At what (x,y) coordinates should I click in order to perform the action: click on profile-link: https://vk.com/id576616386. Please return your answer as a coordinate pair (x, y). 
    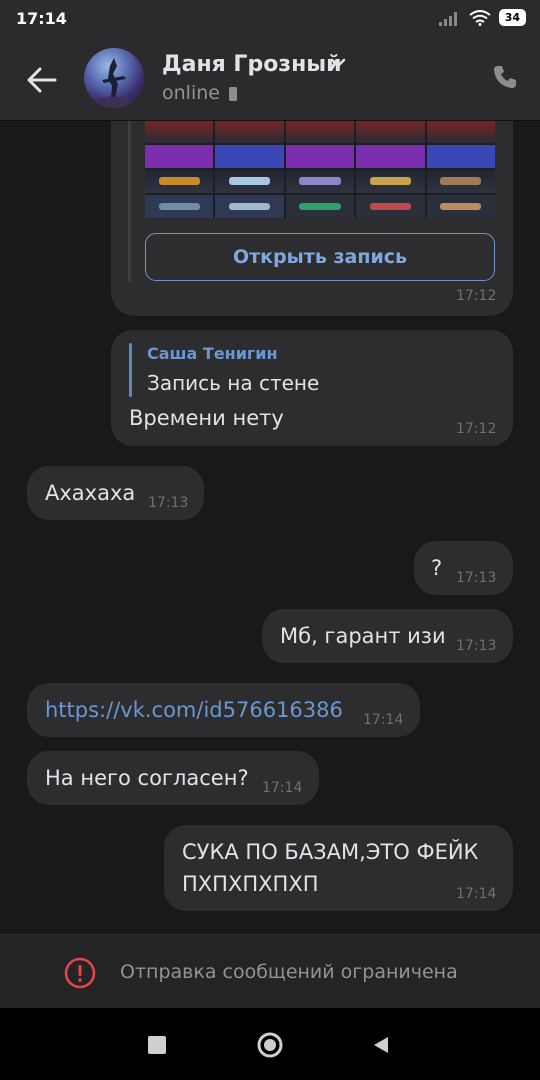
    Looking at the image, I should click on (194, 710).